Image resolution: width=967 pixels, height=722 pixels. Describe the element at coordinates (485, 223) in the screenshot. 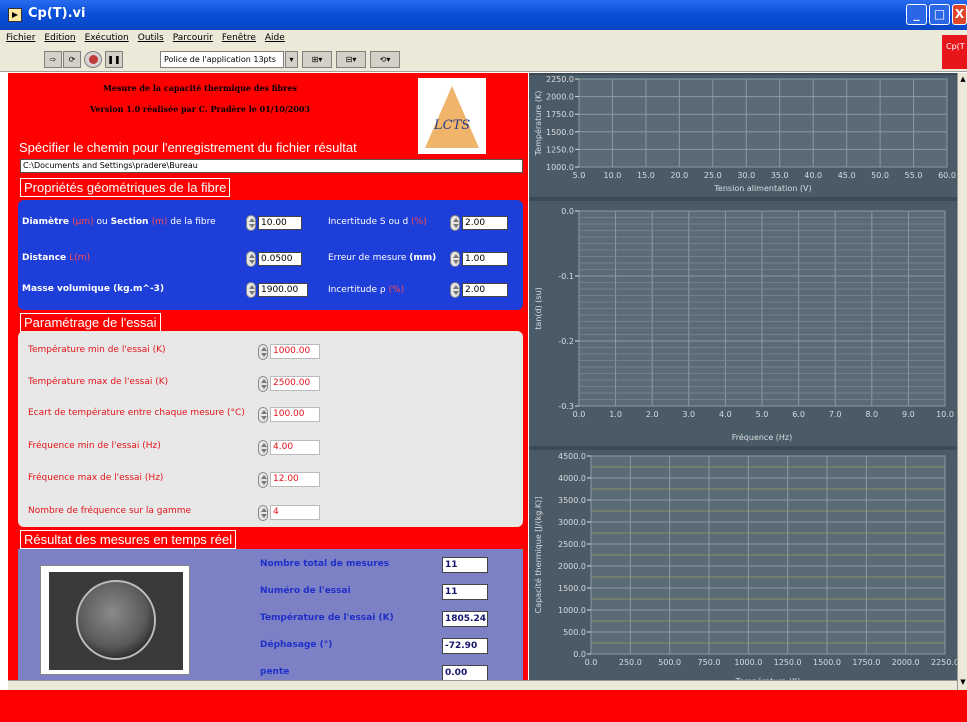

I see `incert-sd-input: 2.00` at that location.